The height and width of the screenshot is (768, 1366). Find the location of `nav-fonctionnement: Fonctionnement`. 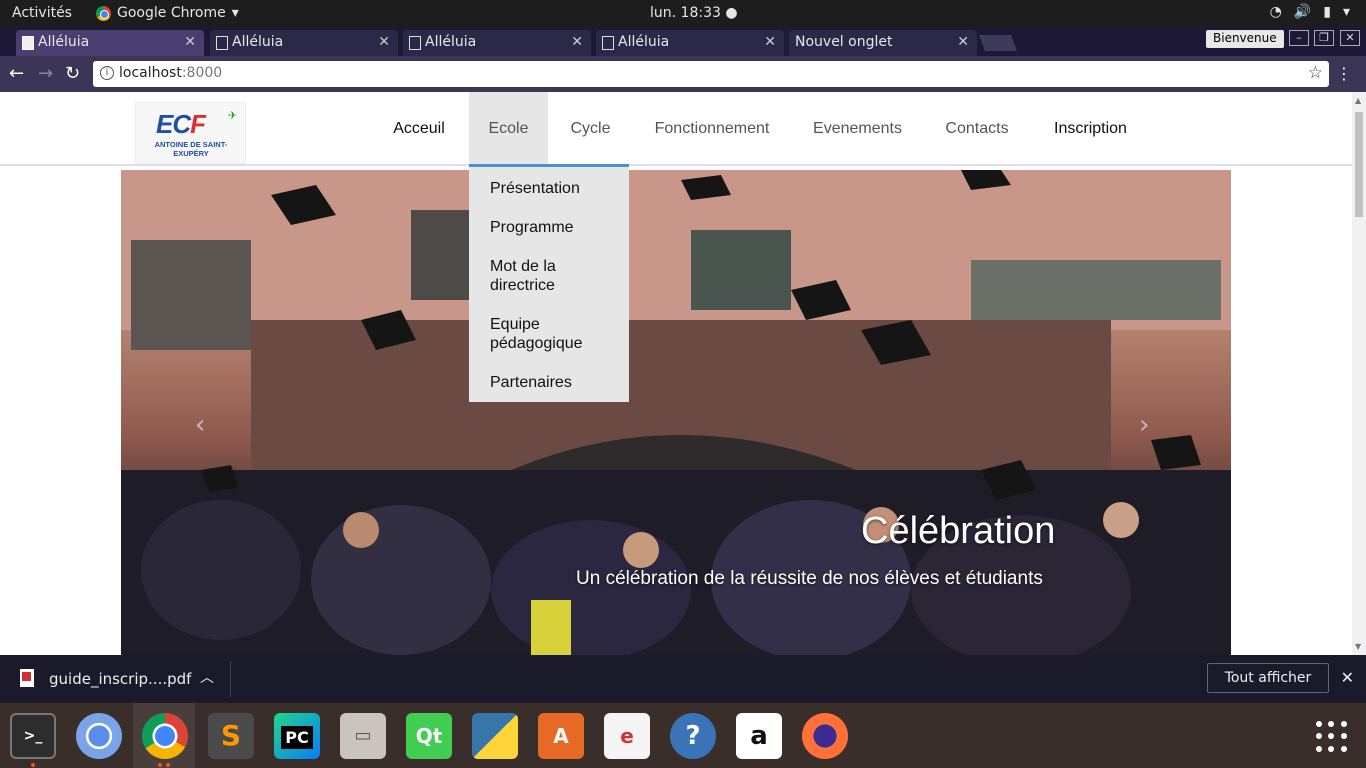

nav-fonctionnement: Fonctionnement is located at coordinates (712, 128).